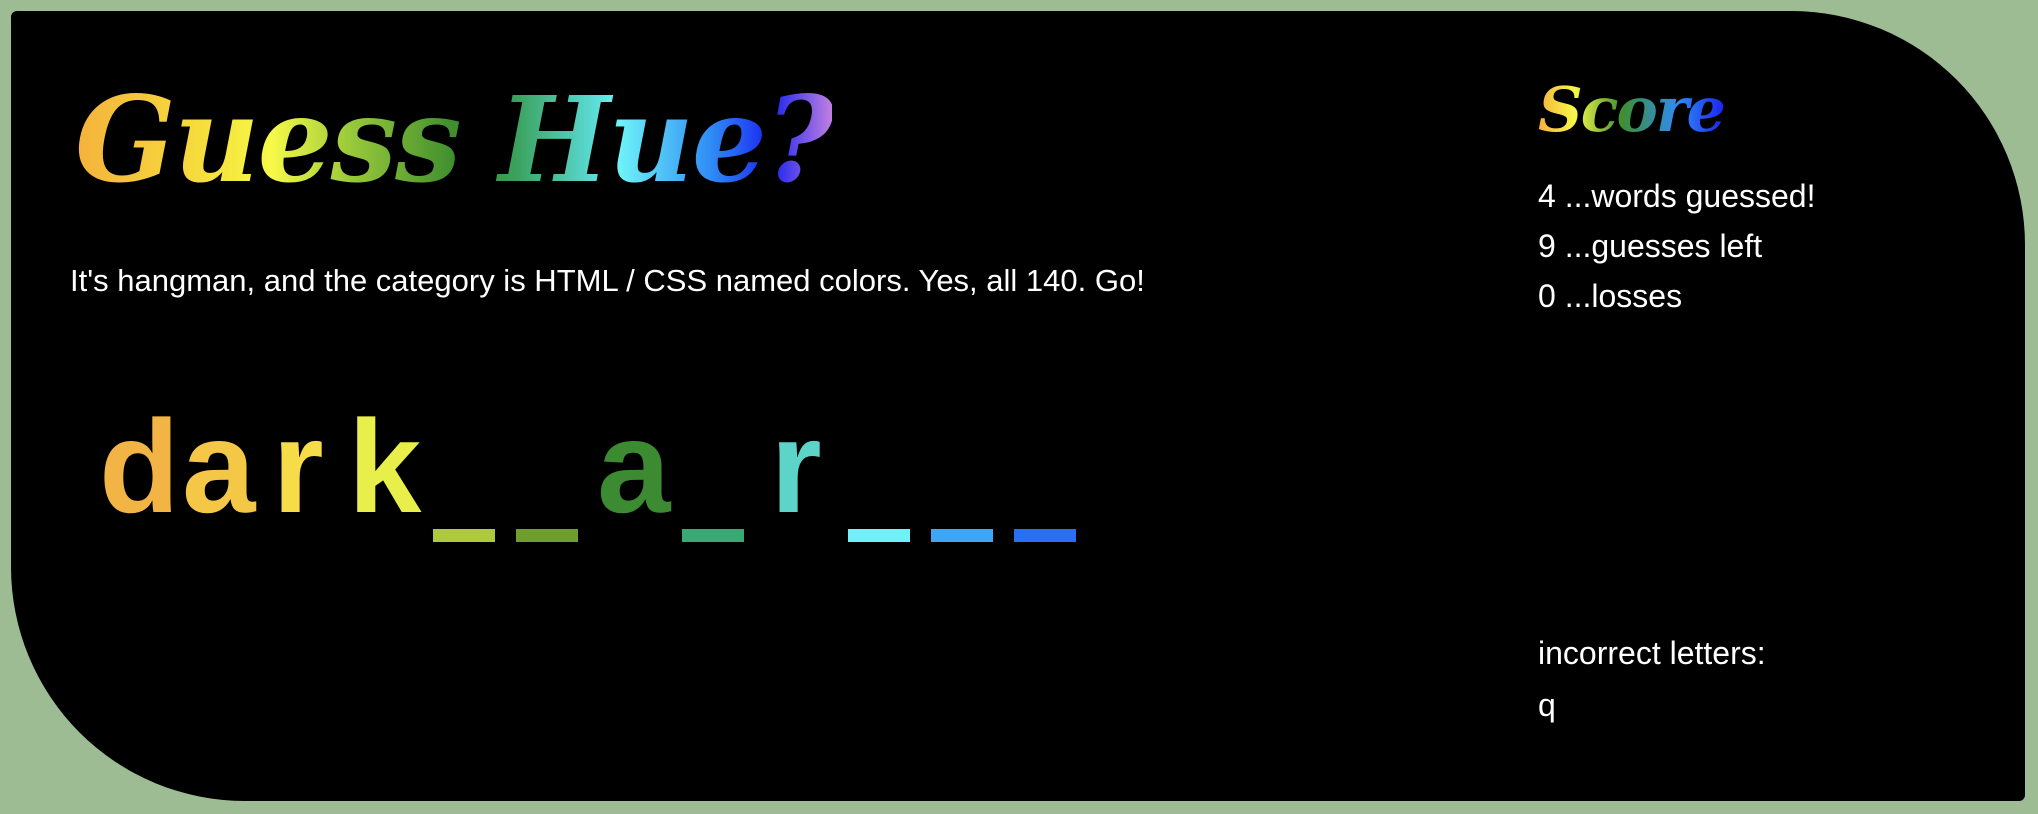  I want to click on losses-stat: 0 ...losses, so click(1610, 296).